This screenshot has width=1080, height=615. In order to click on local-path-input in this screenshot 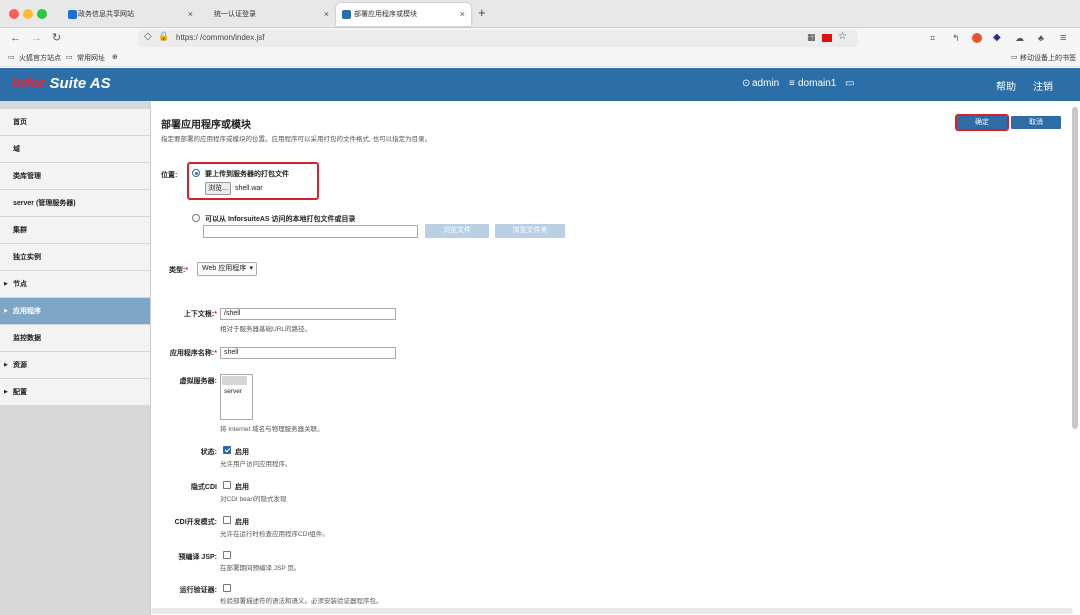, I will do `click(310, 231)`.